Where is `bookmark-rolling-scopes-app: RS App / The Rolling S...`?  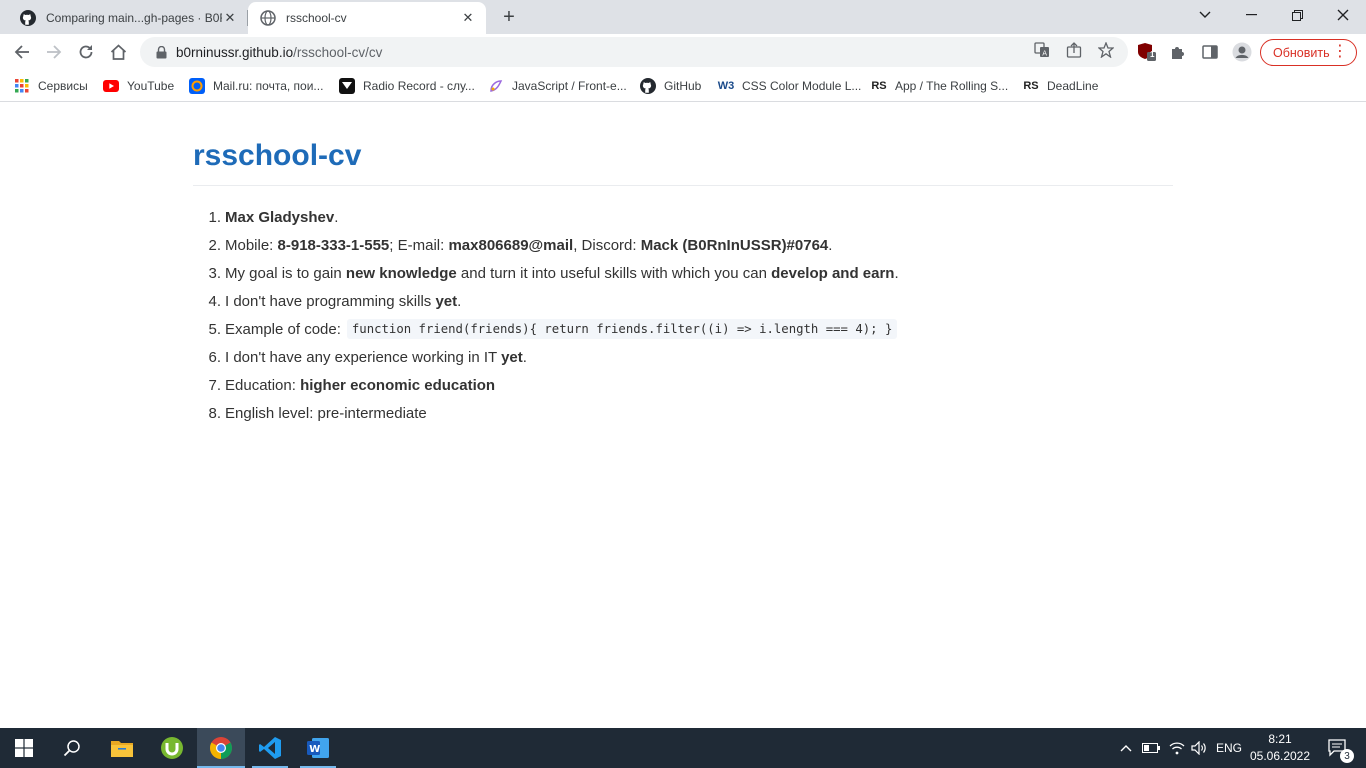
bookmark-rolling-scopes-app: RS App / The Rolling S... is located at coordinates (939, 86).